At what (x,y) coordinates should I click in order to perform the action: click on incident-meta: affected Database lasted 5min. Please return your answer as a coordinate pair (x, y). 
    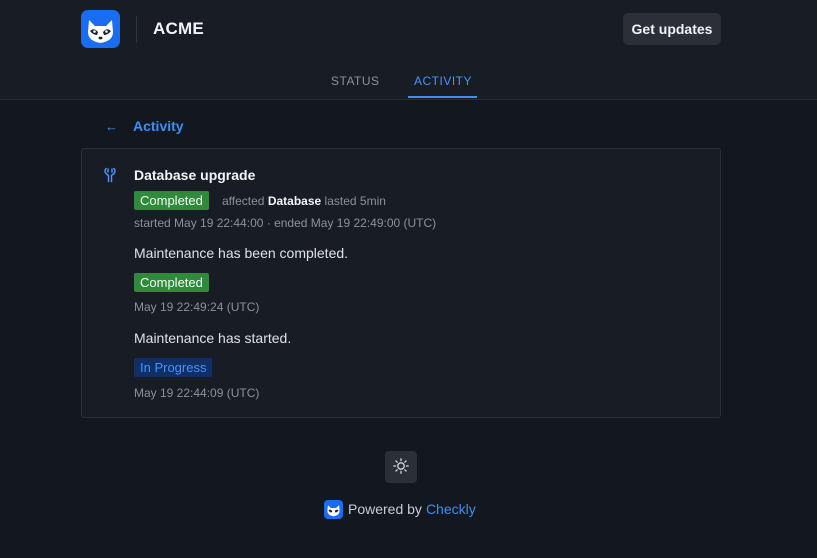
    Looking at the image, I should click on (304, 201).